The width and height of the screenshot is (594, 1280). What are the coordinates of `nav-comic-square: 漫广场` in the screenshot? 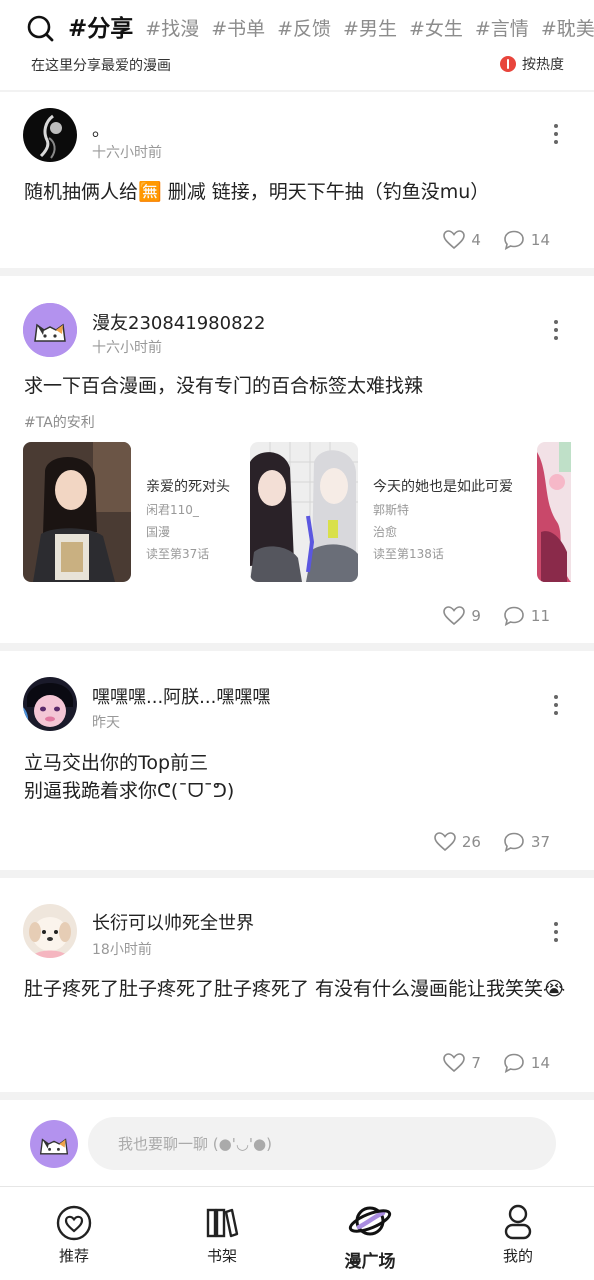 It's located at (370, 1233).